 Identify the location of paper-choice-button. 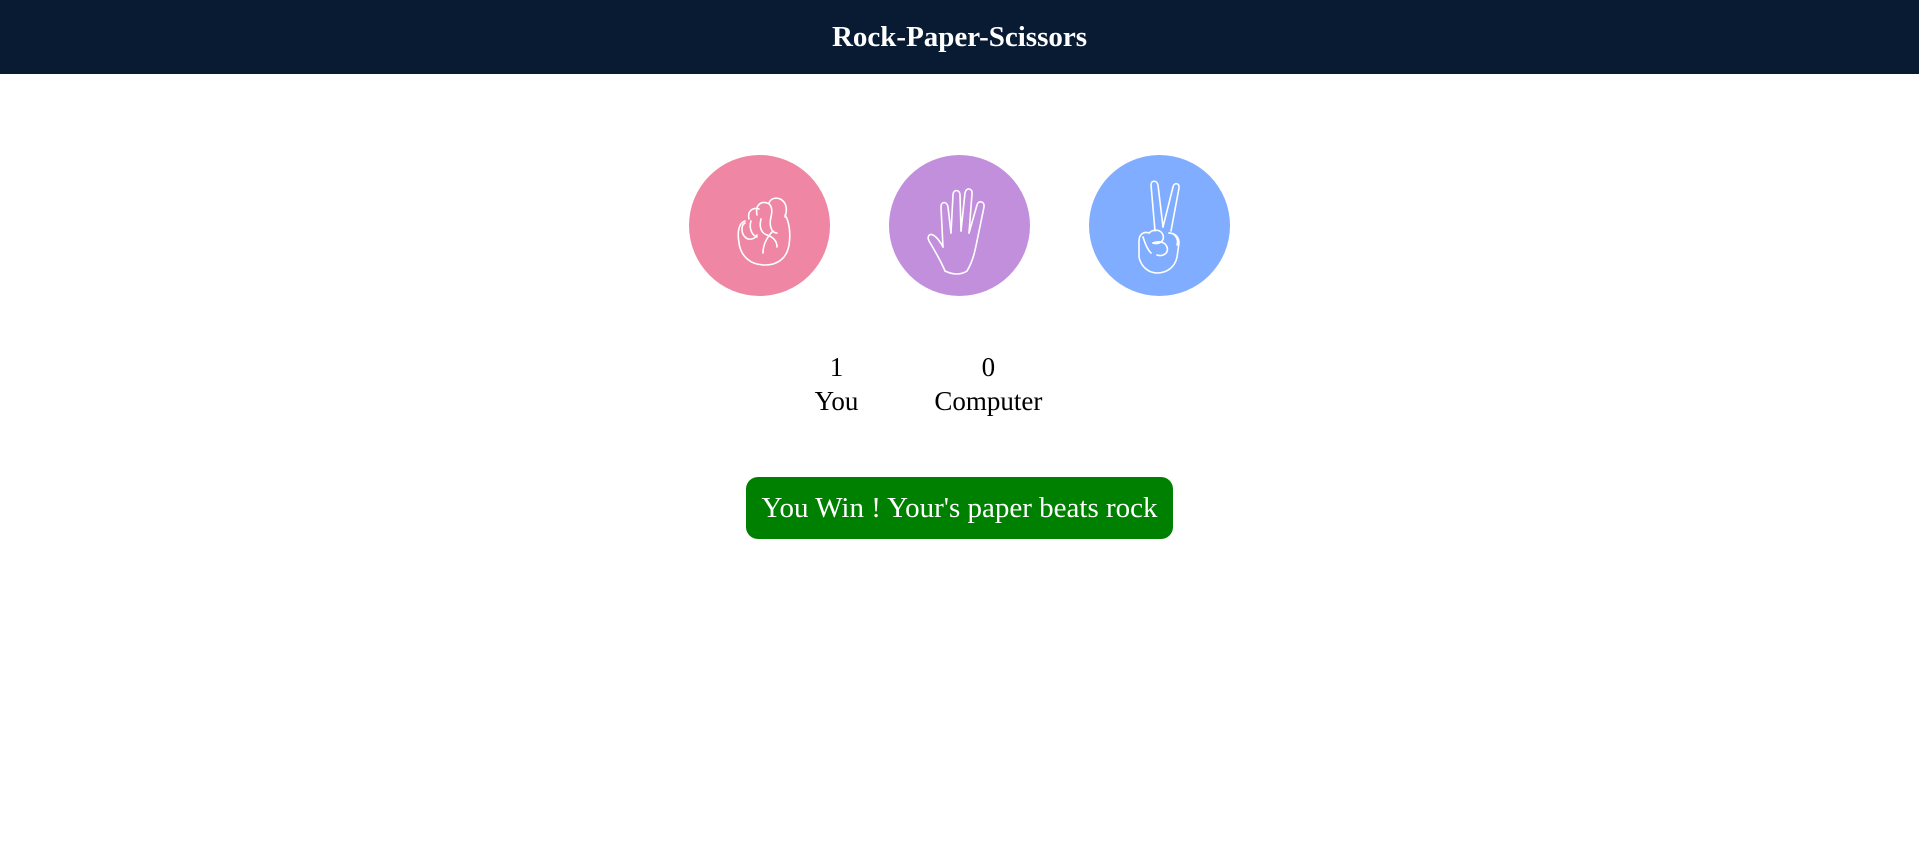
(959, 225).